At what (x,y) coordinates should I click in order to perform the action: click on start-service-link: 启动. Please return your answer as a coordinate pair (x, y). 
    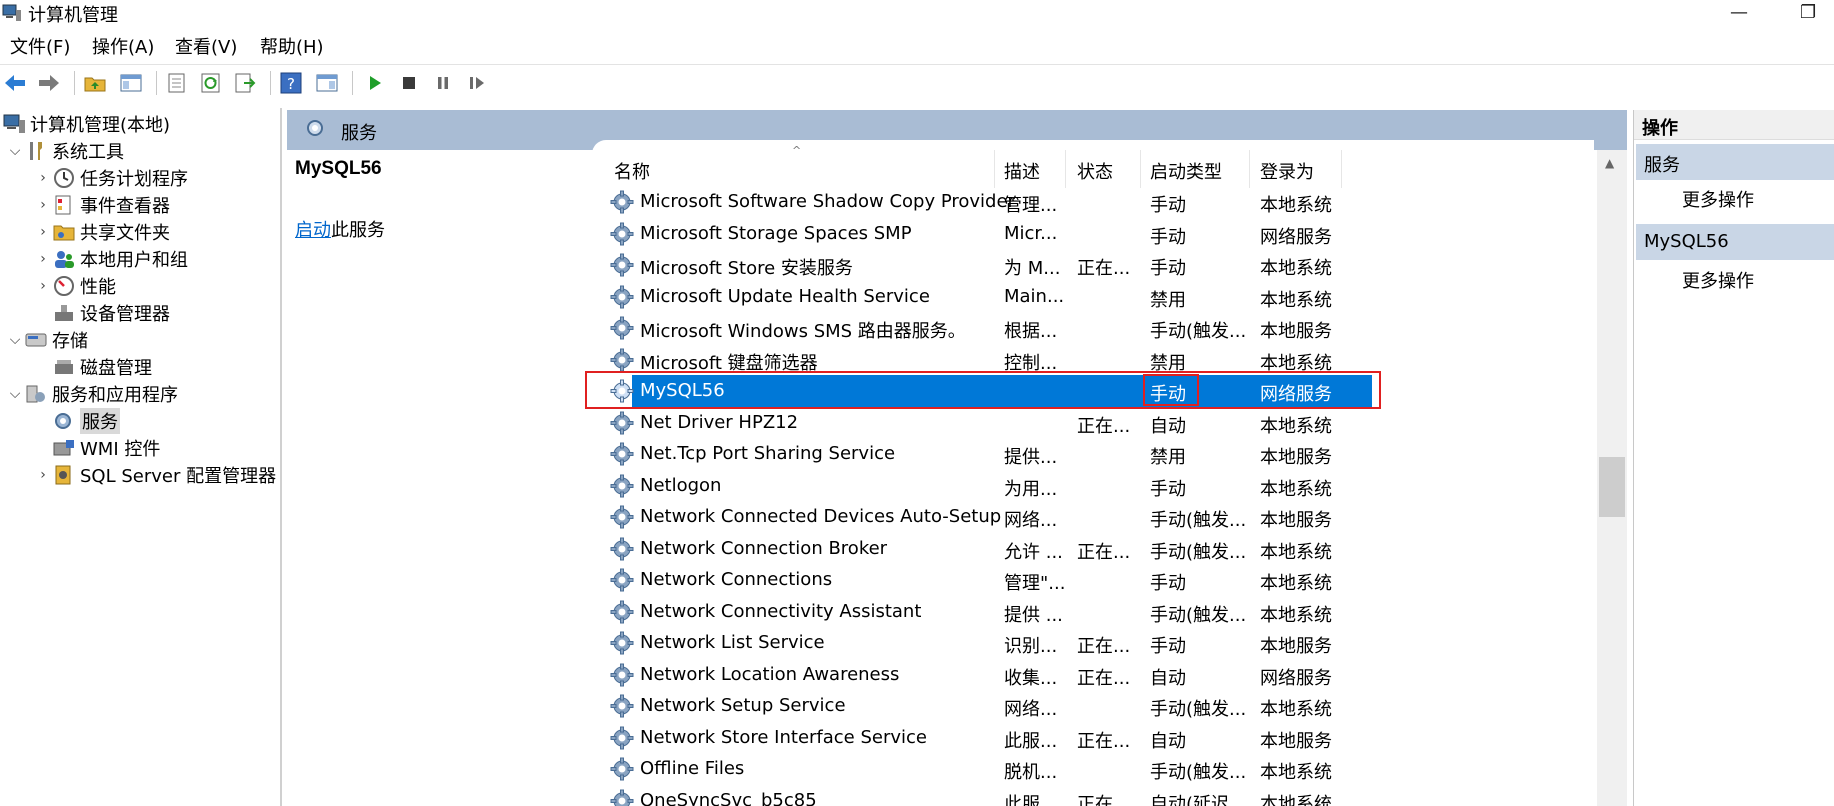
    Looking at the image, I should click on (313, 230).